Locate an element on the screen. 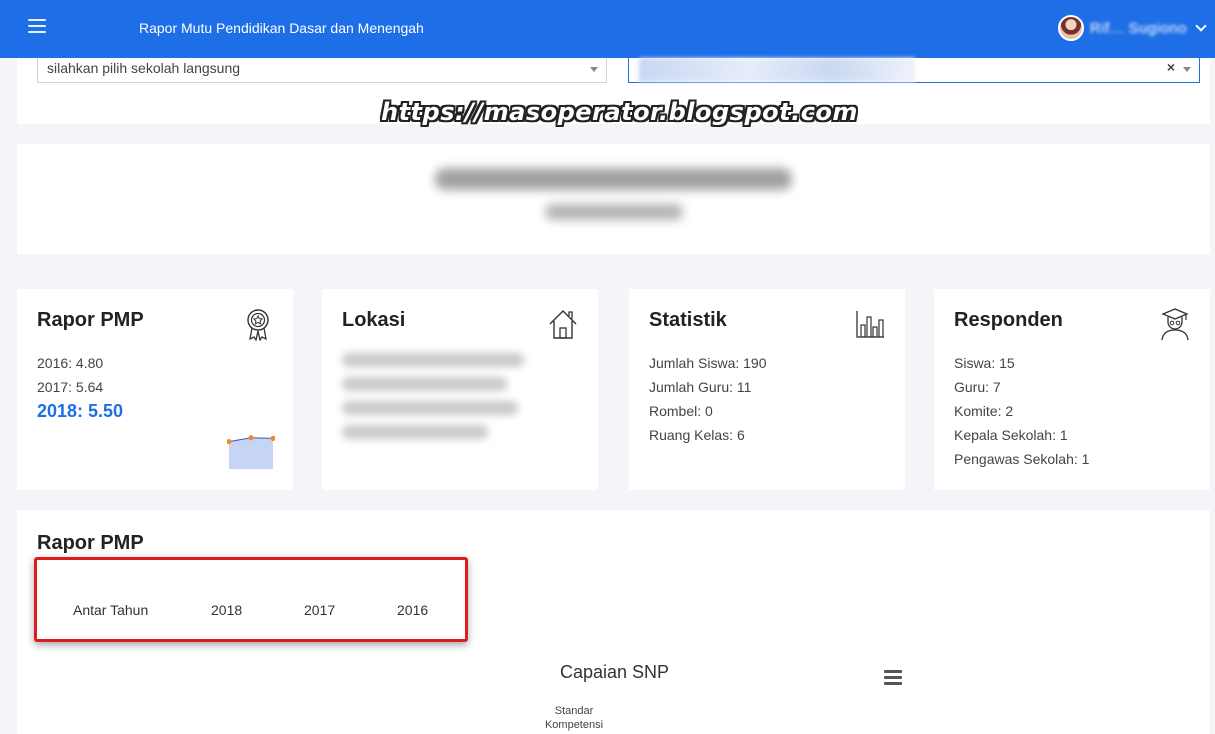 This screenshot has height=734, width=1215. region-select: × is located at coordinates (914, 70).